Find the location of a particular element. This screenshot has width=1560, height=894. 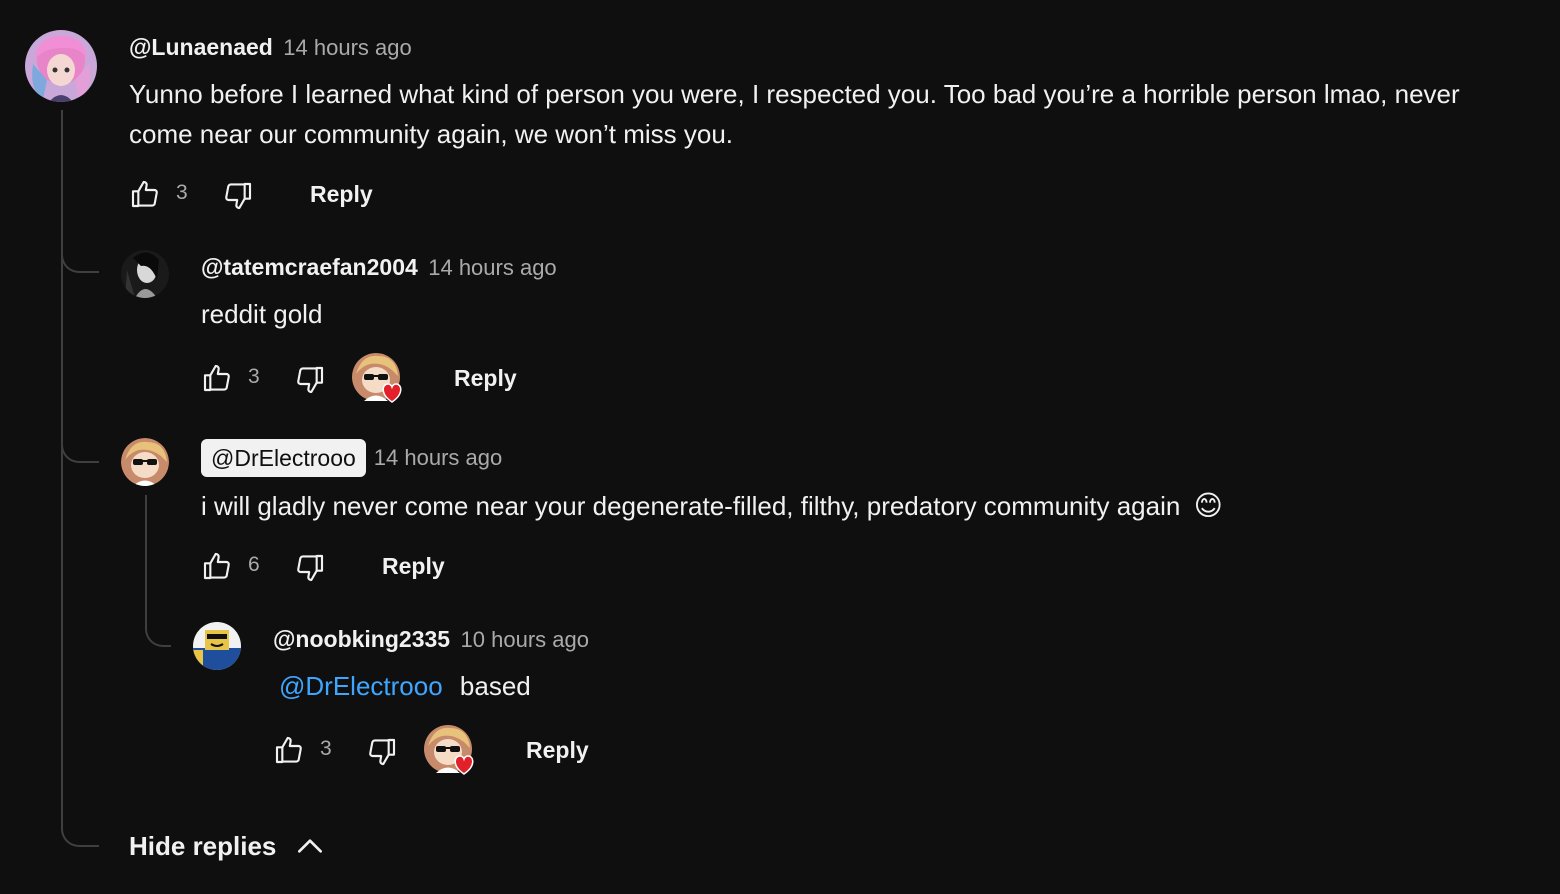

anime-girl-avatar-icon is located at coordinates (61, 66).